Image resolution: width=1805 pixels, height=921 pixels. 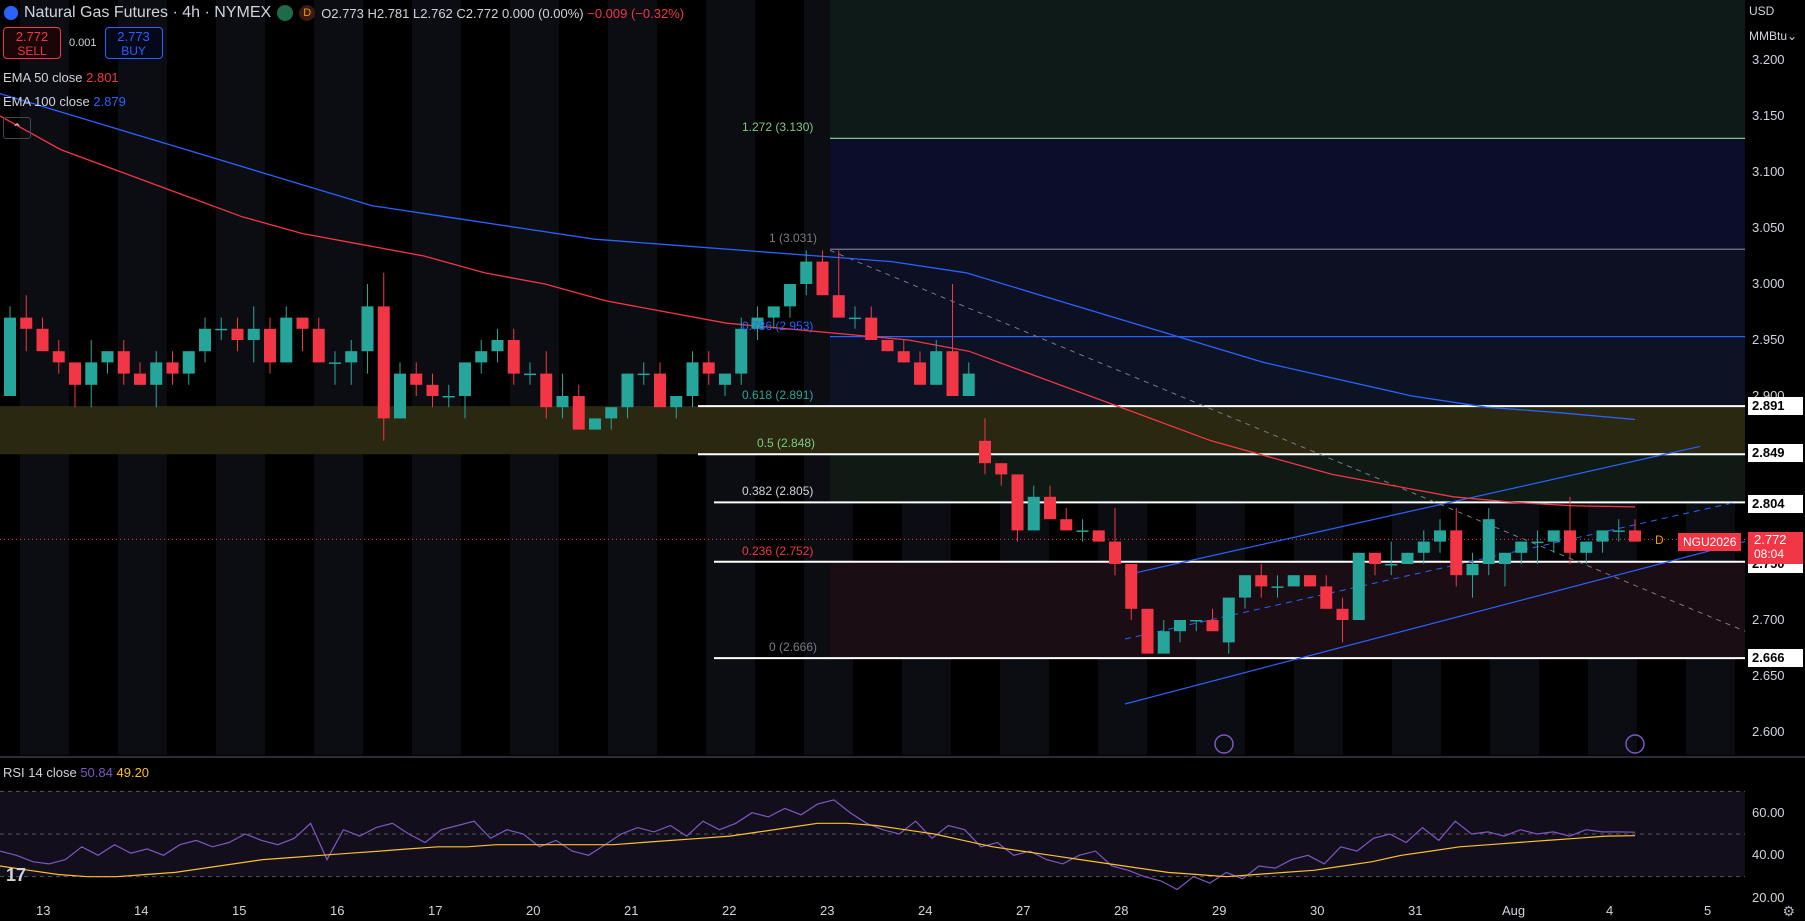 I want to click on time-tick: 13, so click(x=43, y=910).